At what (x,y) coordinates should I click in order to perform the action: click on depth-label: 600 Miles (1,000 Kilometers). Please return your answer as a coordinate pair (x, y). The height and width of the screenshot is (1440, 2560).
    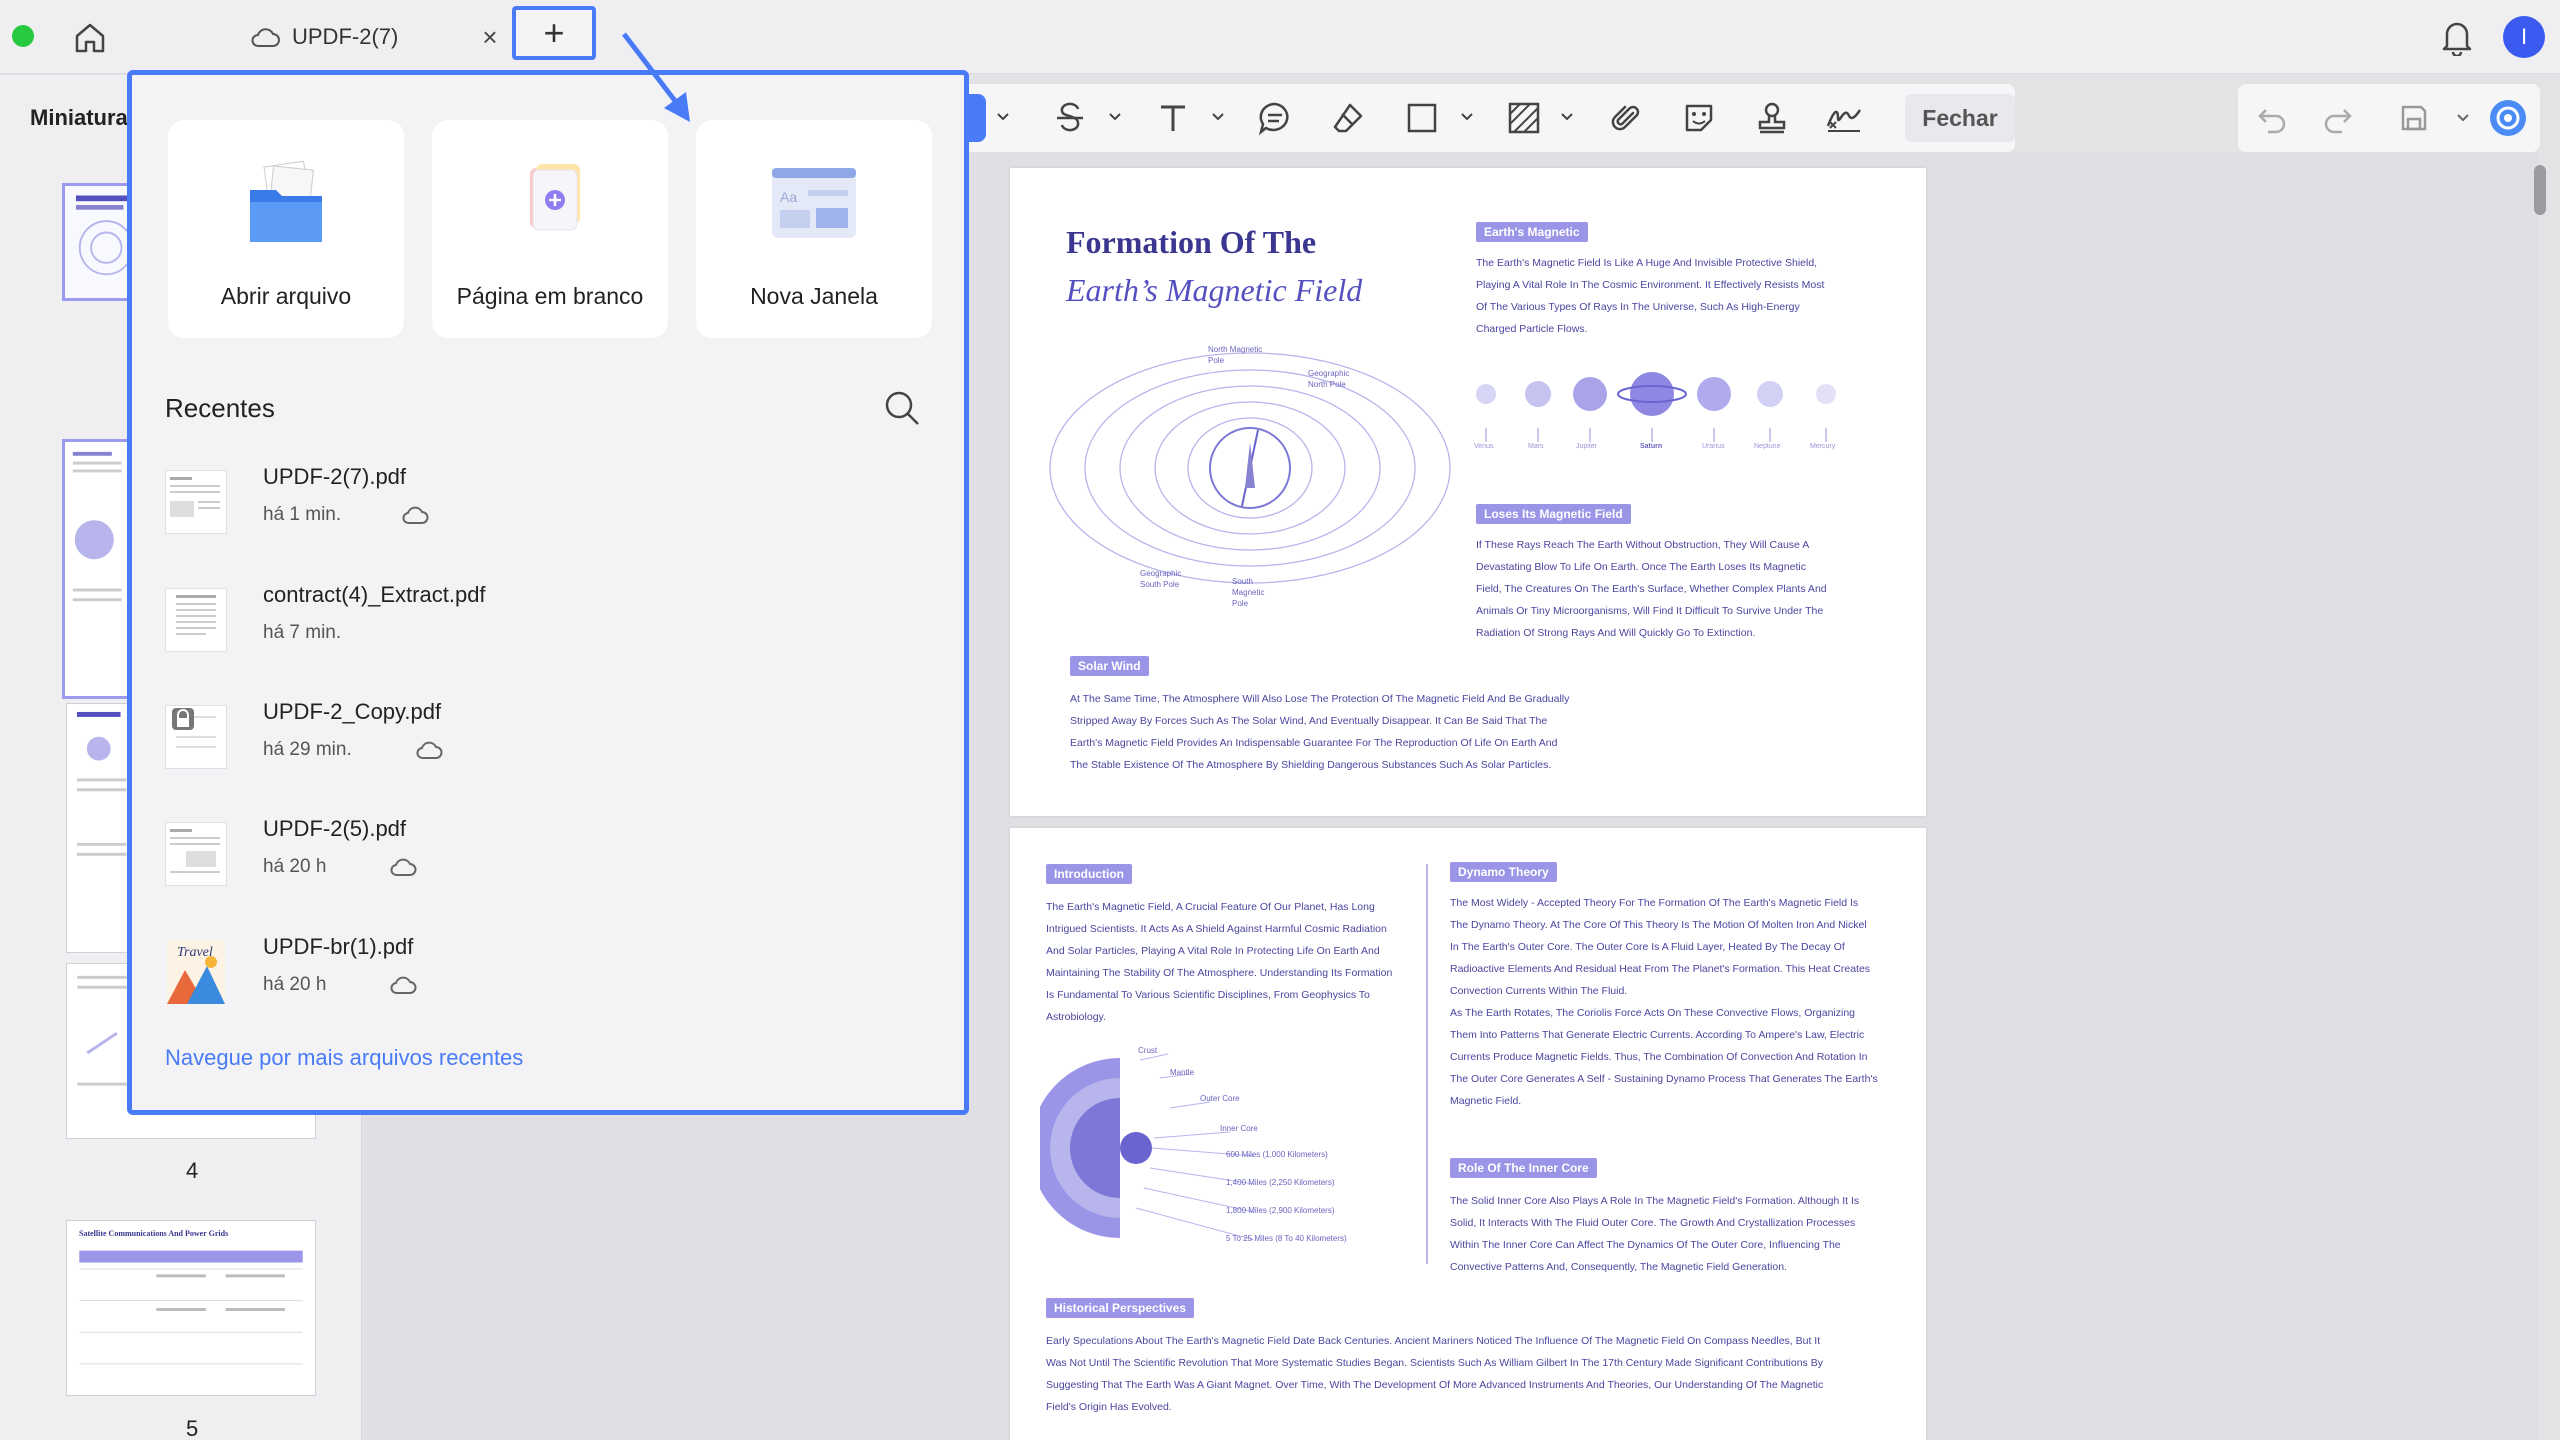
    Looking at the image, I should click on (1277, 1154).